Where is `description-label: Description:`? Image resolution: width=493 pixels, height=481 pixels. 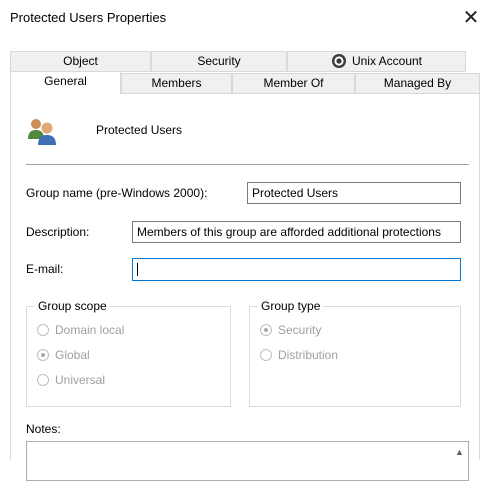 description-label: Description: is located at coordinates (58, 232).